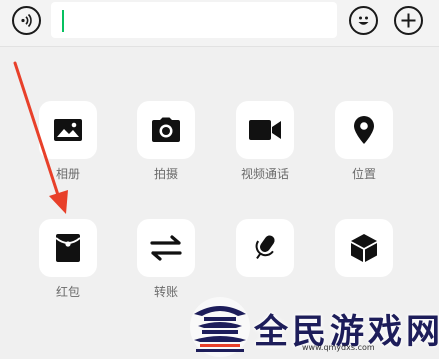 This screenshot has height=359, width=439. What do you see at coordinates (313, 327) in the screenshot?
I see `watermark: 全民游戏网 www.qmydxs.com` at bounding box center [313, 327].